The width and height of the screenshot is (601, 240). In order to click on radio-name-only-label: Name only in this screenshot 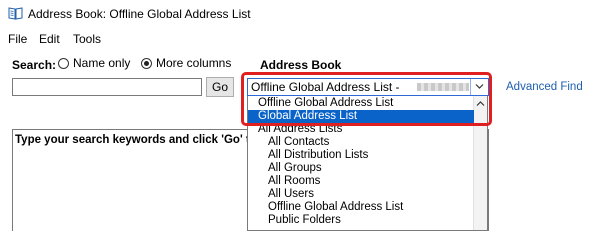, I will do `click(102, 63)`.